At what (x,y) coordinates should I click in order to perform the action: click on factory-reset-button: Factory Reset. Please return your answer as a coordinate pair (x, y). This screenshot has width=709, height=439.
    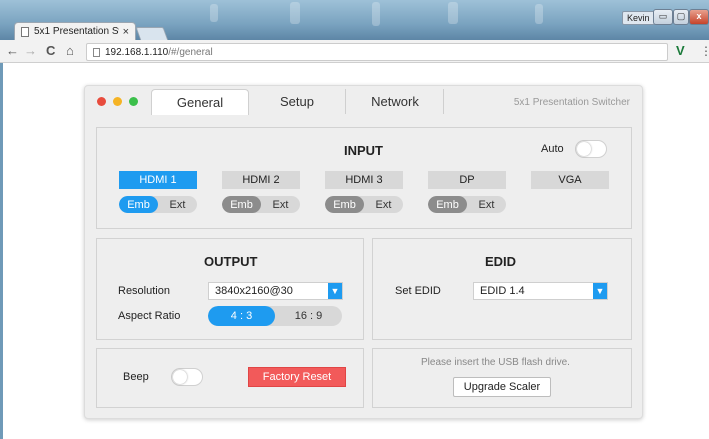
    Looking at the image, I should click on (297, 377).